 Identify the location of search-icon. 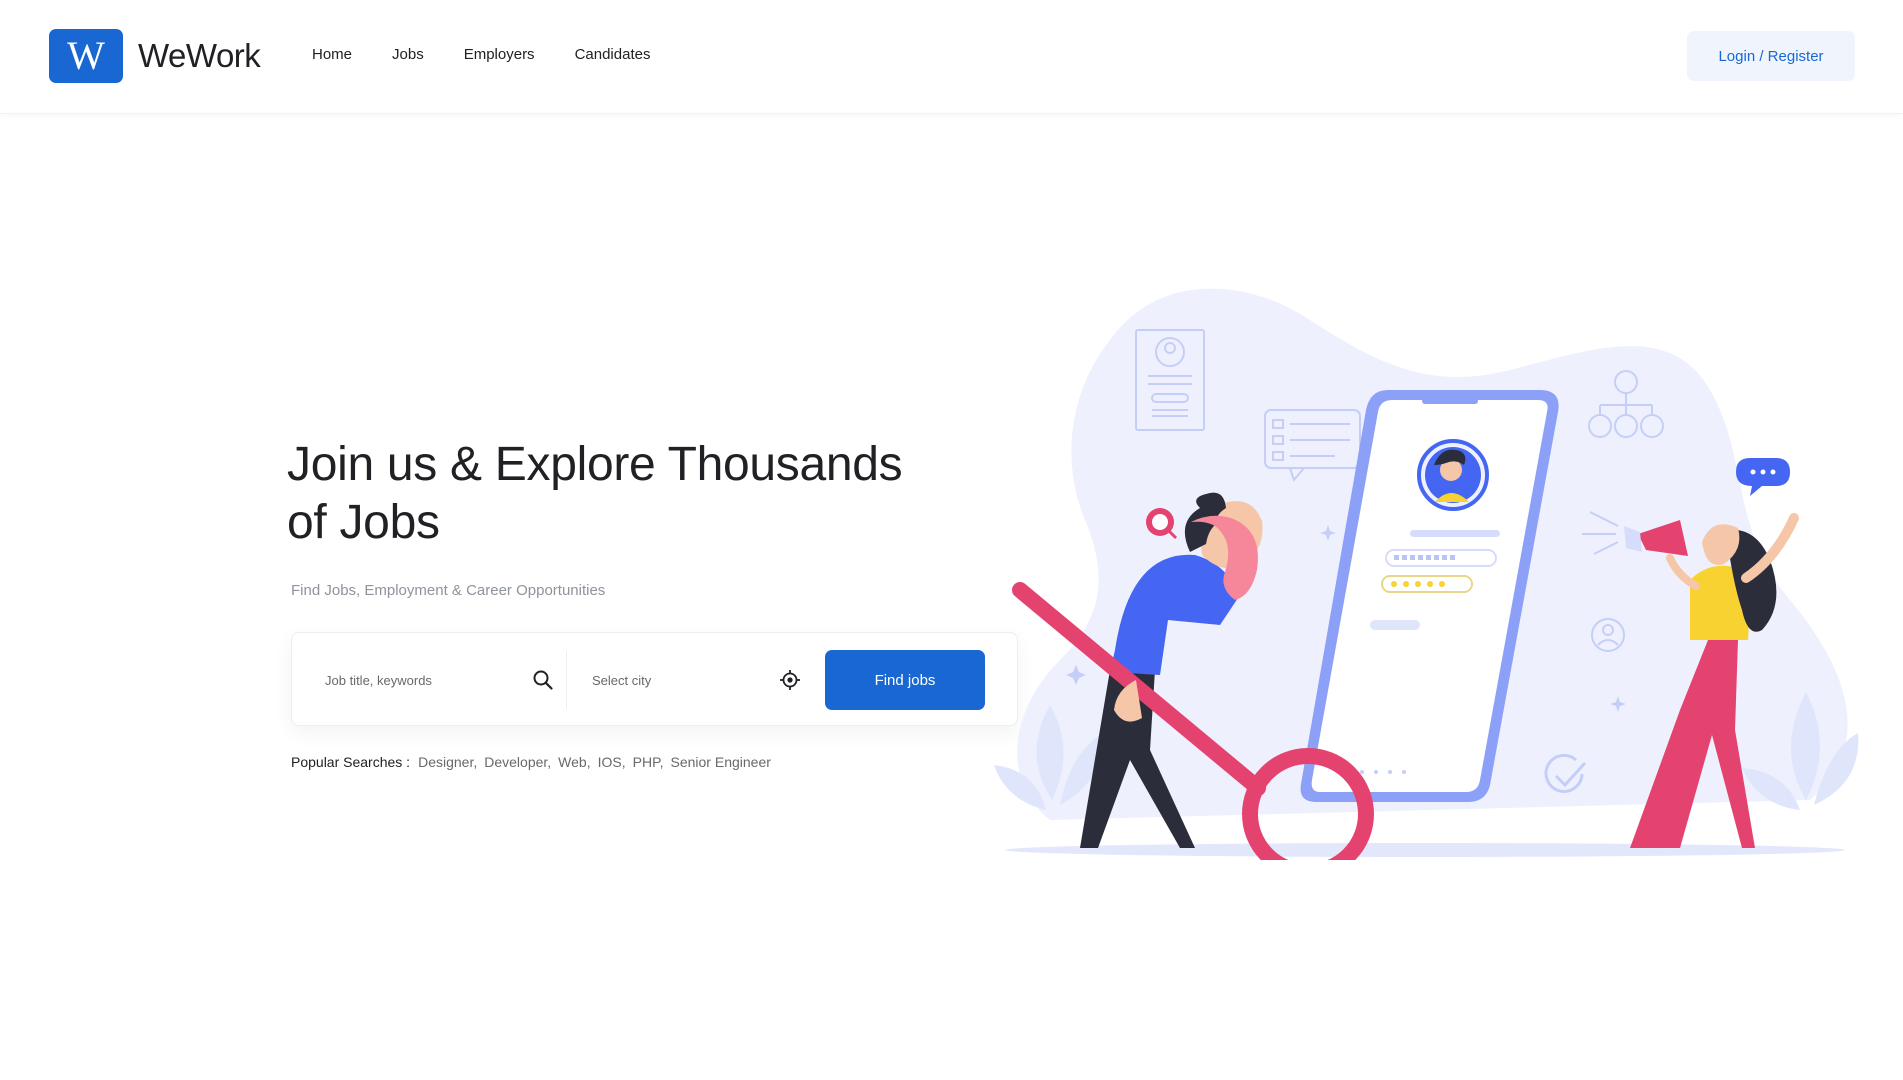
(543, 680).